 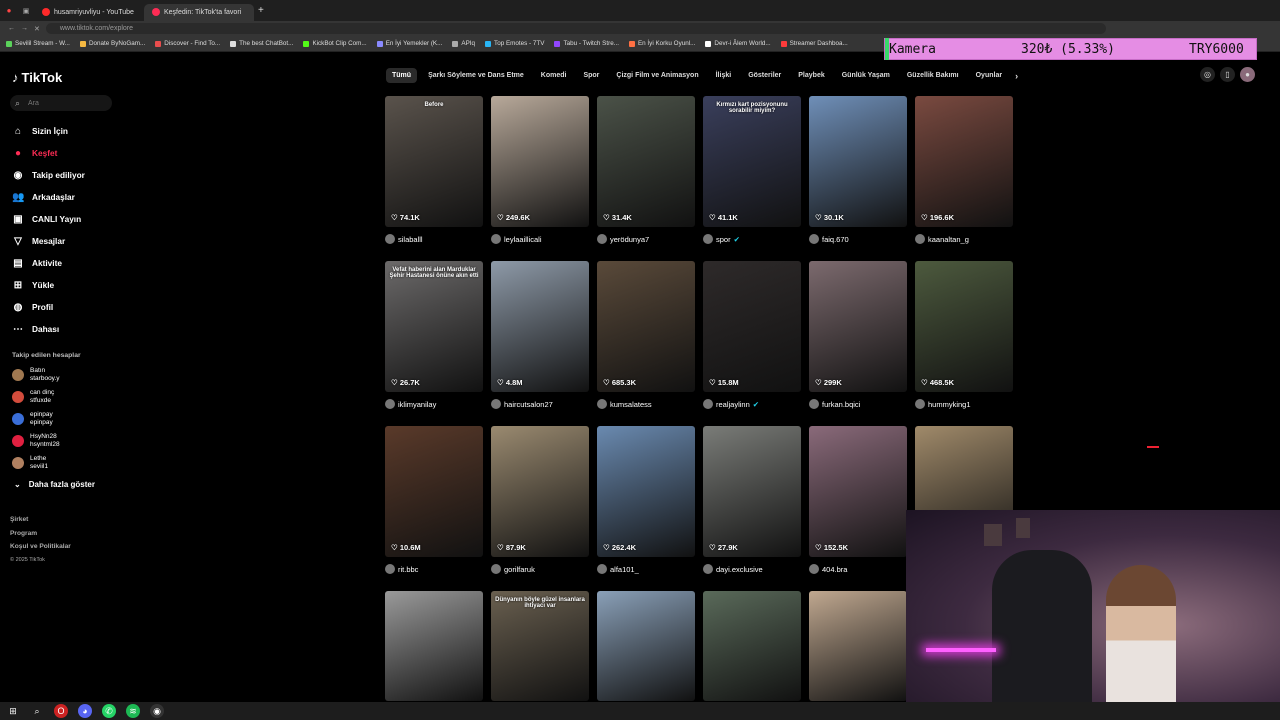 I want to click on video-author: kumsalatess, so click(x=624, y=404).